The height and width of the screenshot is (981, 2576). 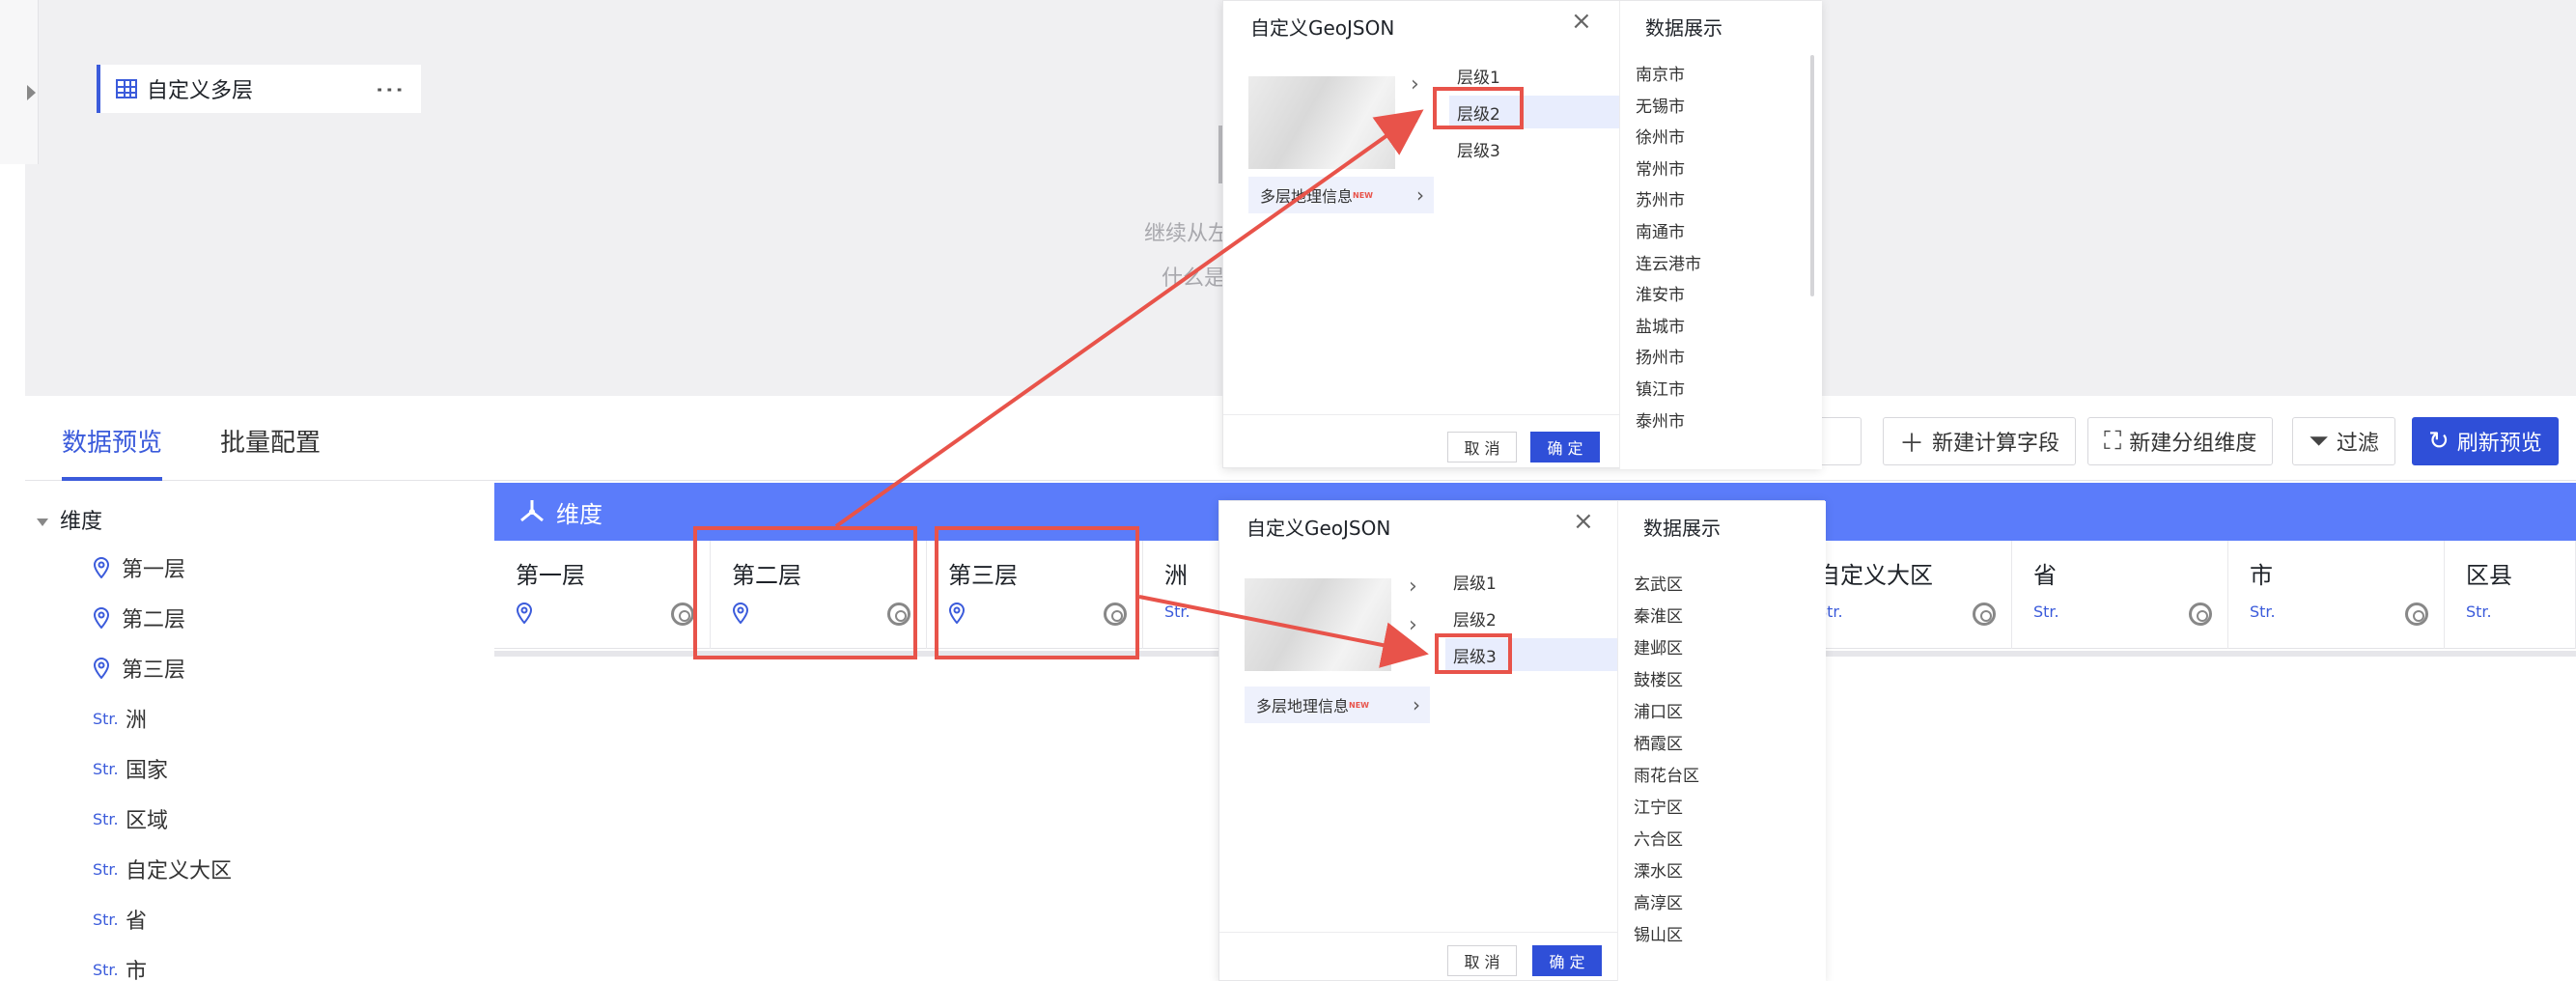 What do you see at coordinates (1904, 595) in the screenshot?
I see `column-header: 自定义大区 Str.` at bounding box center [1904, 595].